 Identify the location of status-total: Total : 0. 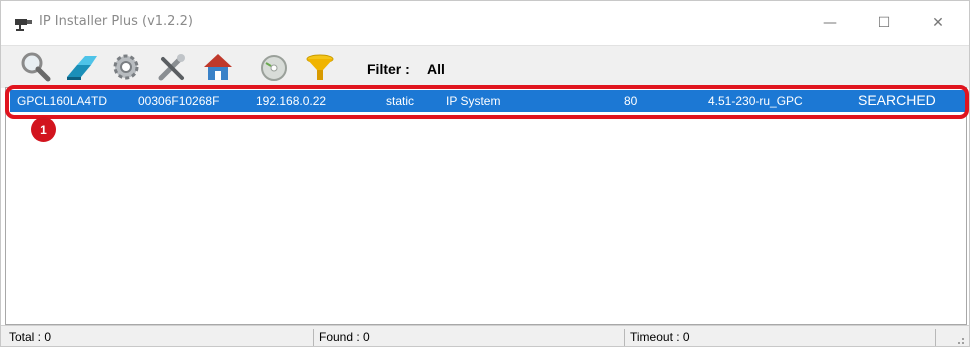
(30, 337).